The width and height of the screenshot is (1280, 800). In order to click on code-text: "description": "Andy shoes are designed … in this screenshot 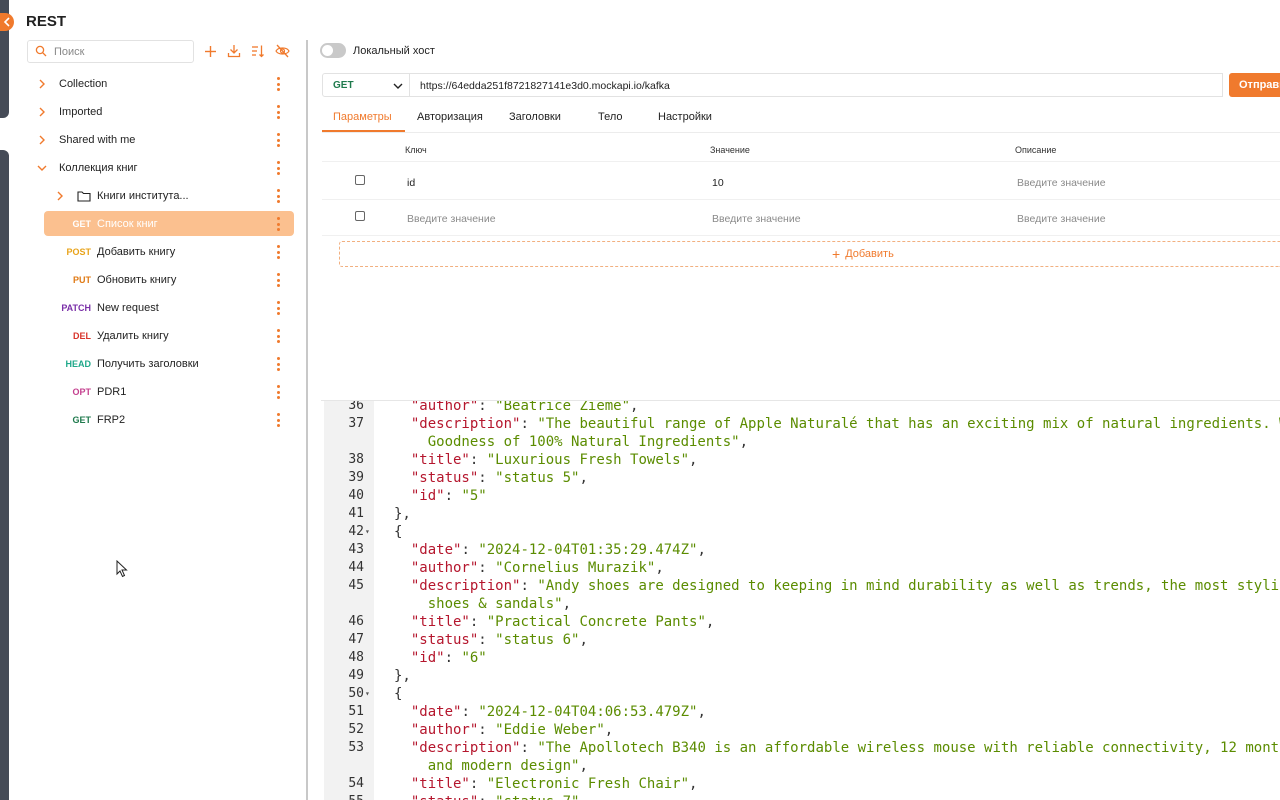, I will do `click(845, 586)`.